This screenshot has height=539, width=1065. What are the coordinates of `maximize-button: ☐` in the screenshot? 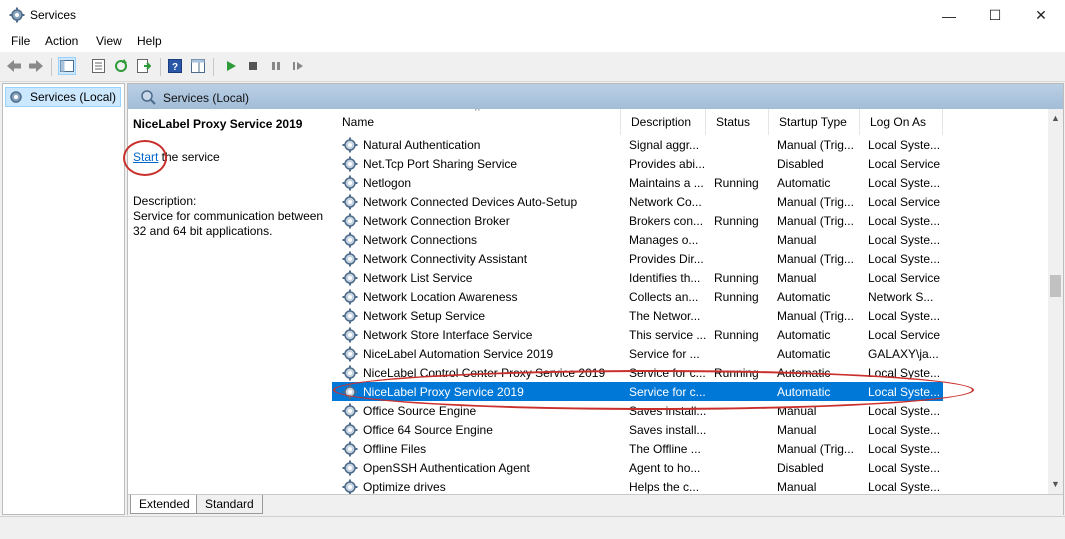 It's located at (995, 15).